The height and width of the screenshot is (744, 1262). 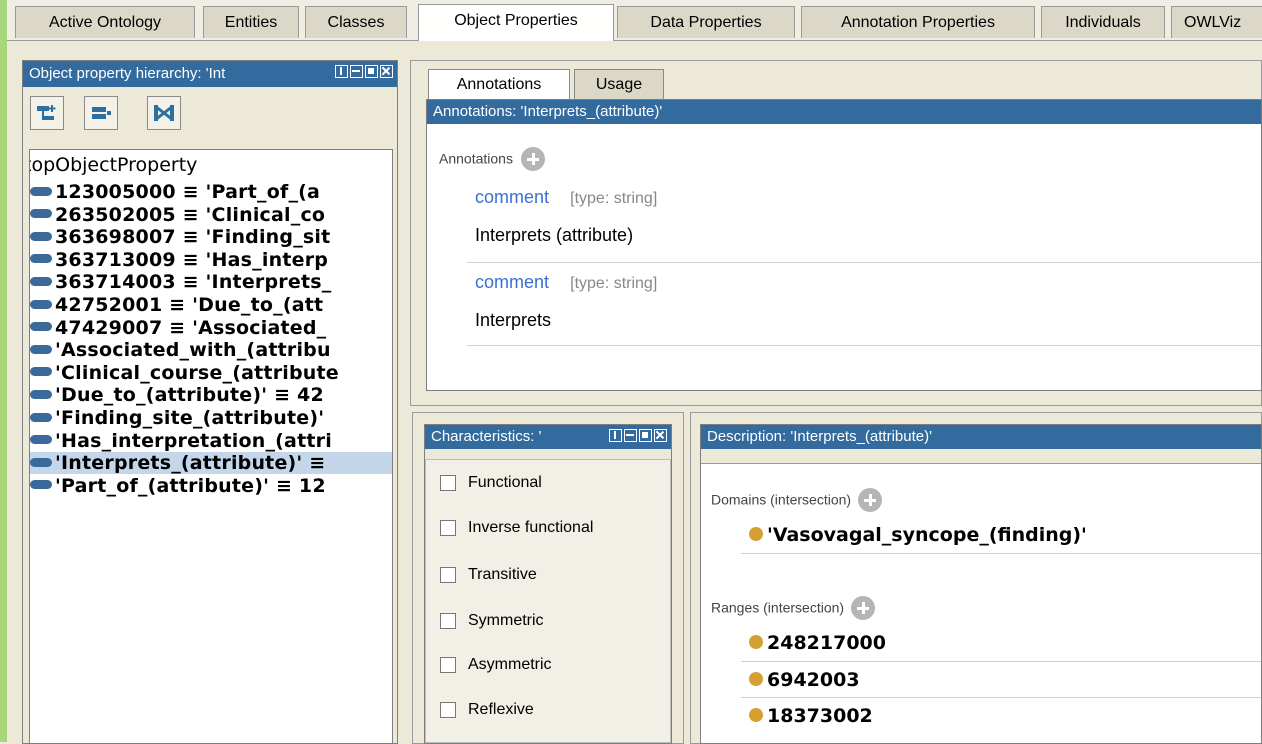 I want to click on description-spacer, so click(x=981, y=456).